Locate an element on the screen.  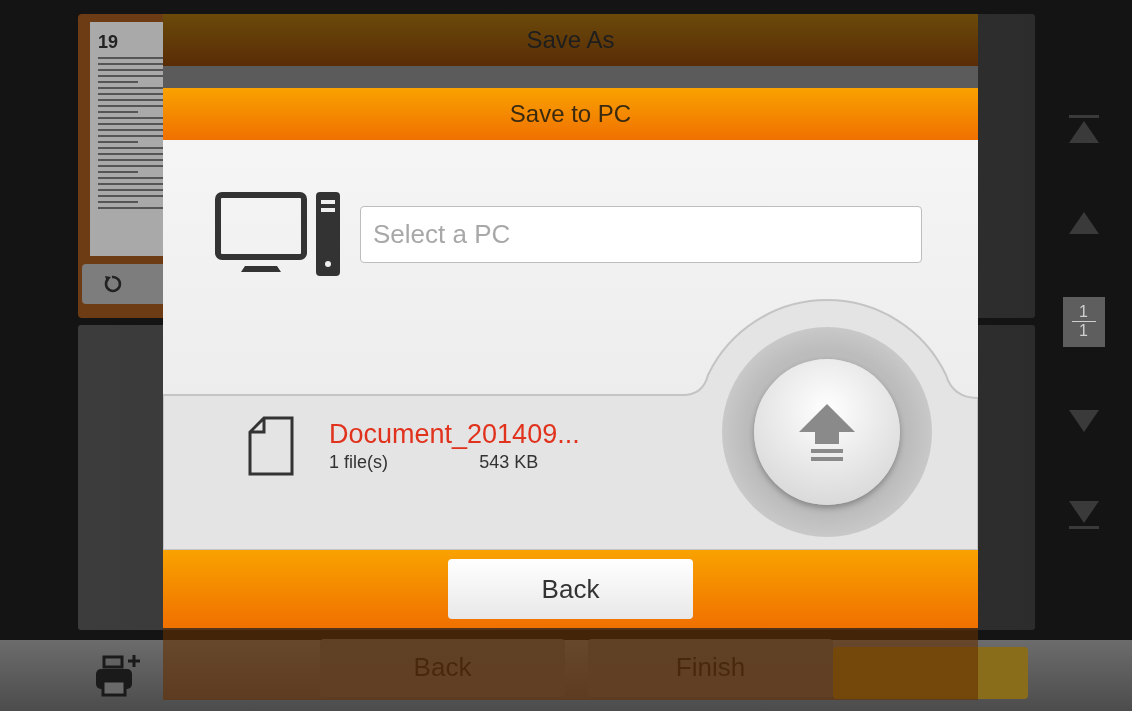
skip-up-icon is located at coordinates (1083, 129).